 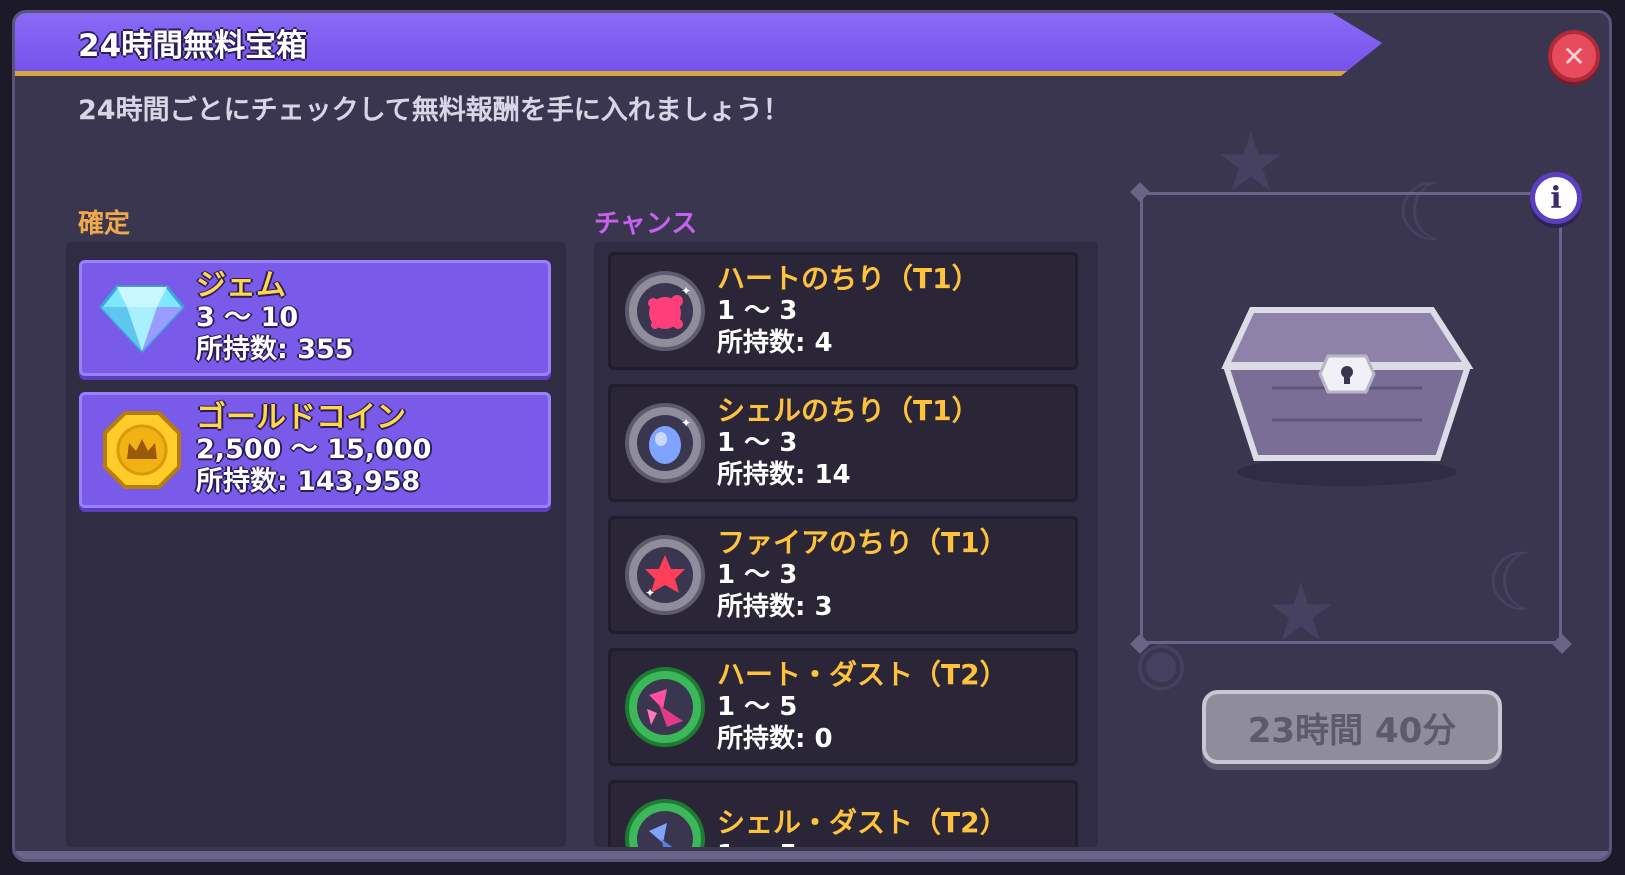 I want to click on reward-info: ハートのちり（T1） 1 〜 3 所持数: 4, so click(x=848, y=311).